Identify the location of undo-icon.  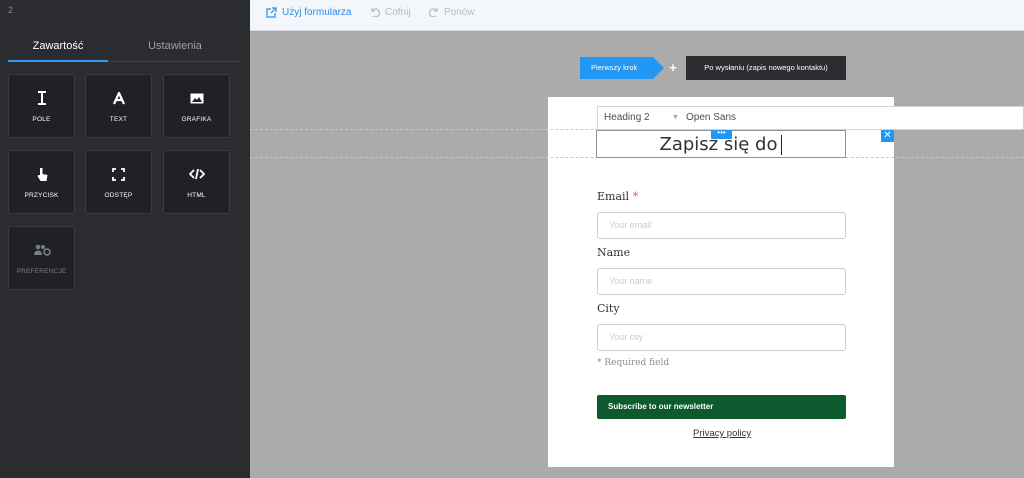
(375, 12).